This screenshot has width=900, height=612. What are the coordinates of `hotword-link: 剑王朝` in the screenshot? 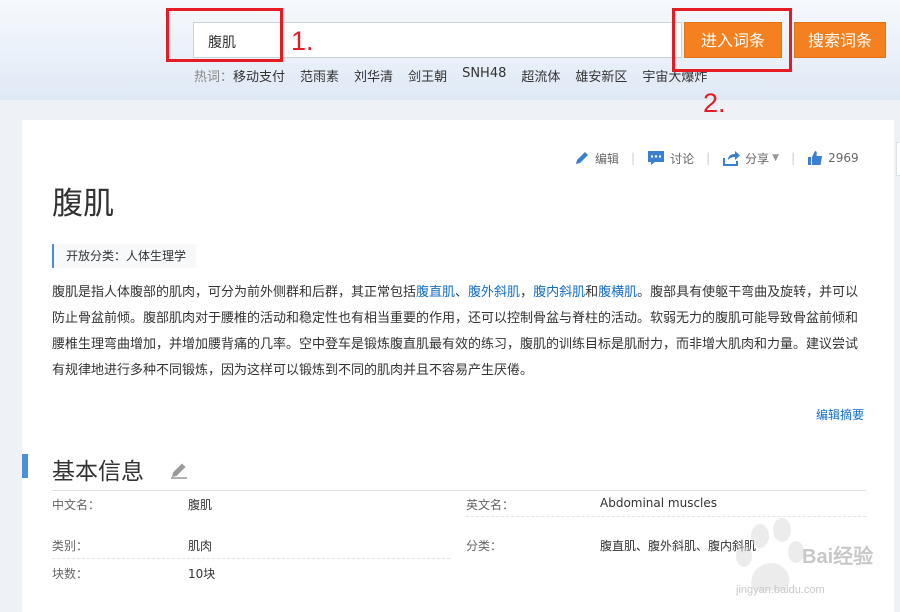 It's located at (427, 75).